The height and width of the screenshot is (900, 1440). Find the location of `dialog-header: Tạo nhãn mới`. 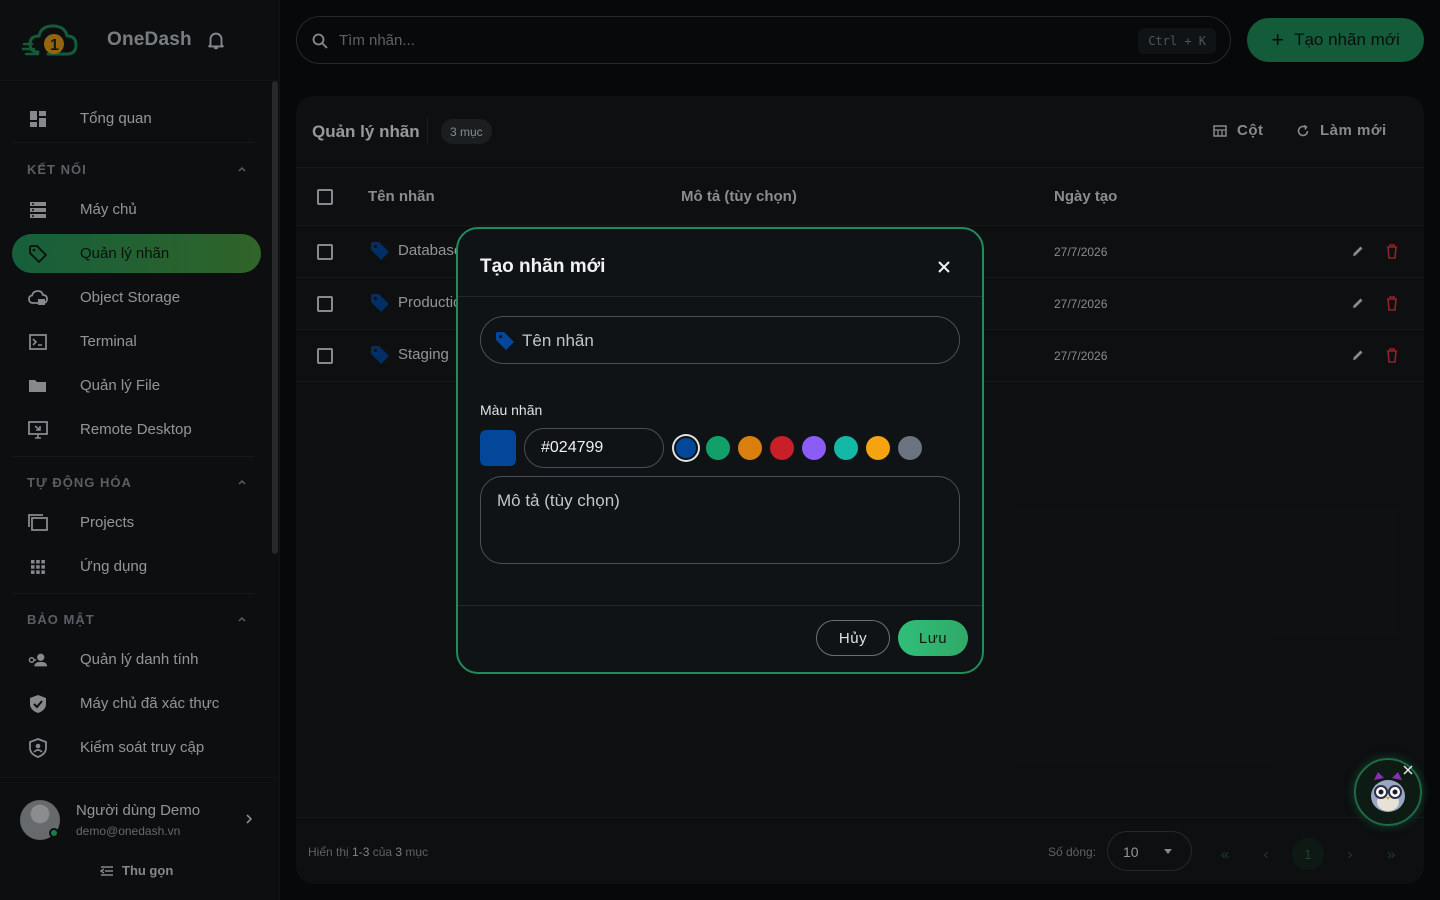

dialog-header: Tạo nhãn mới is located at coordinates (720, 263).